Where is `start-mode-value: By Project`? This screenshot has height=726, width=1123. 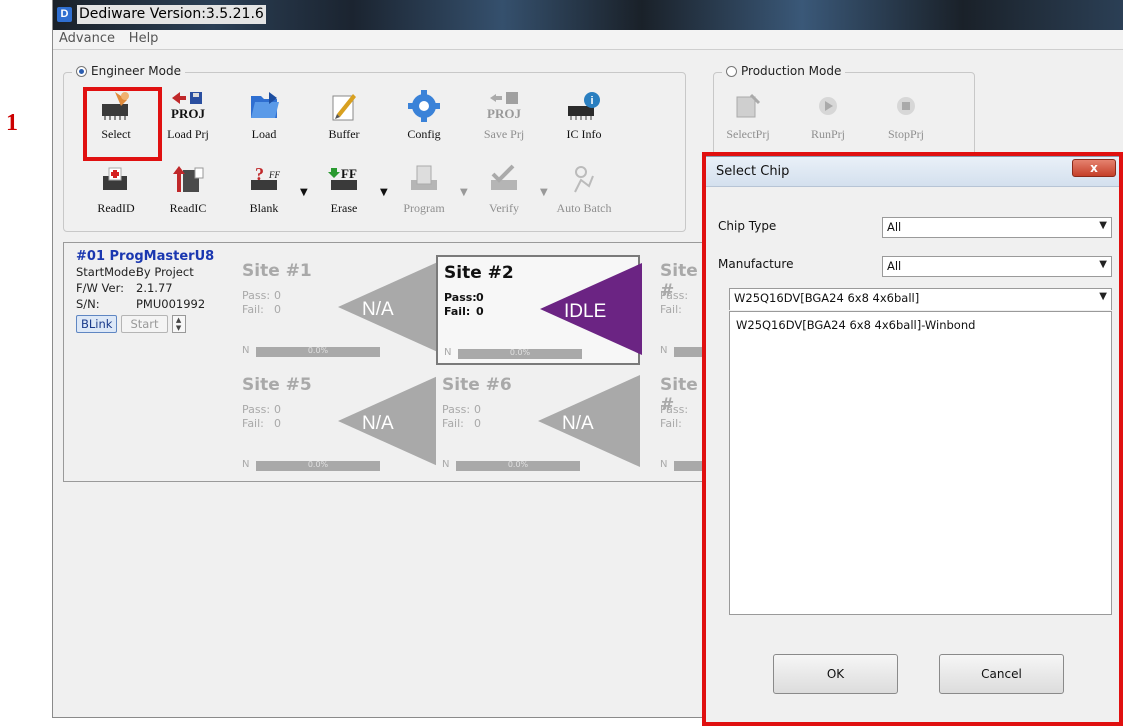 start-mode-value: By Project is located at coordinates (165, 272).